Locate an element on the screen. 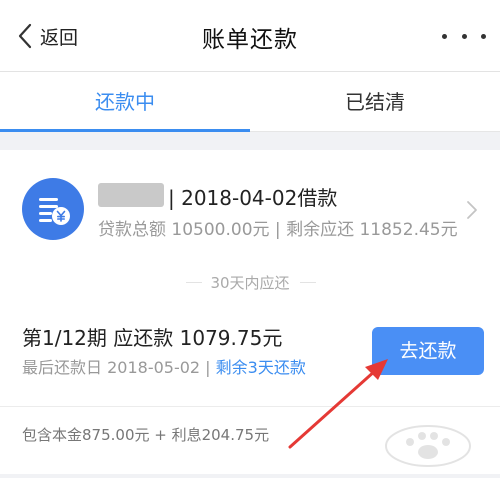 The image size is (500, 478). watermark-logo is located at coordinates (435, 444).